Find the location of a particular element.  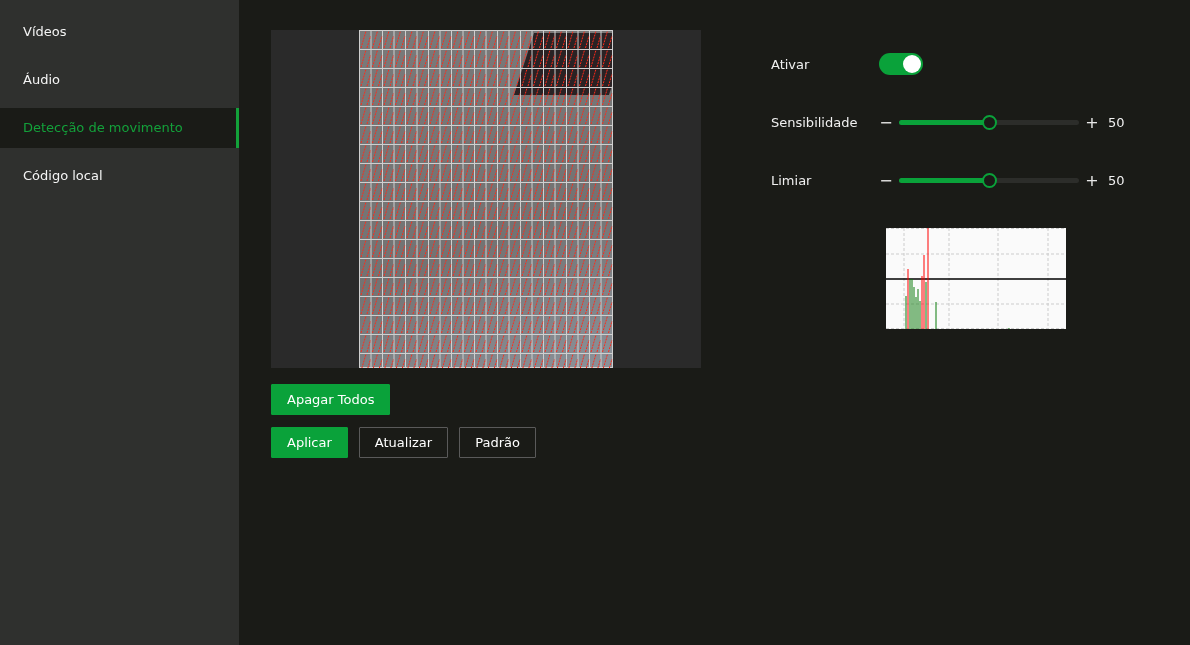

sidebar-item: Código local is located at coordinates (119, 176).